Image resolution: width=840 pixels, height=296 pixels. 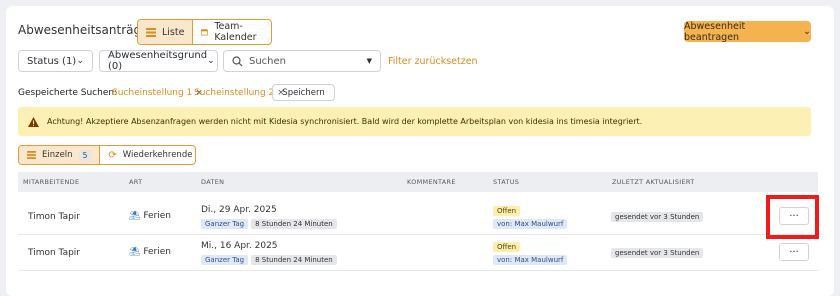 I want to click on tab-team-calendar-label: Team-Kalender, so click(x=235, y=32).